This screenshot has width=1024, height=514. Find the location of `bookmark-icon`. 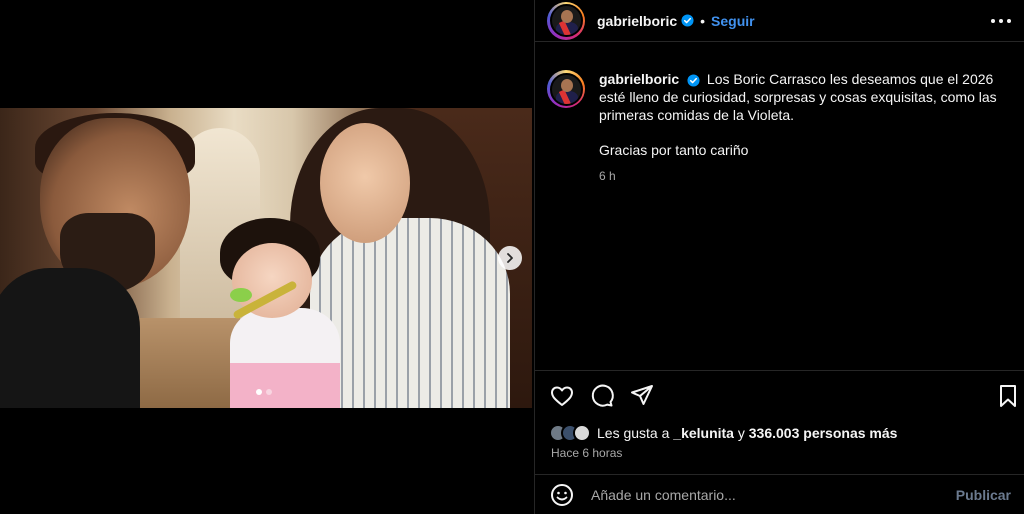

bookmark-icon is located at coordinates (1008, 396).